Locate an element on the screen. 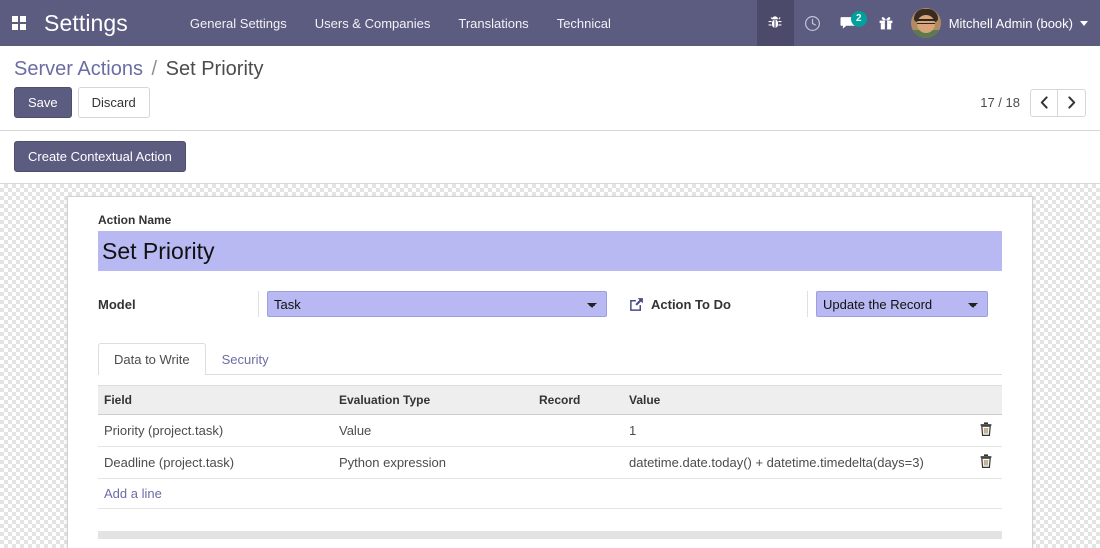 This screenshot has height=548, width=1100. apps-menu-toggle is located at coordinates (19, 23).